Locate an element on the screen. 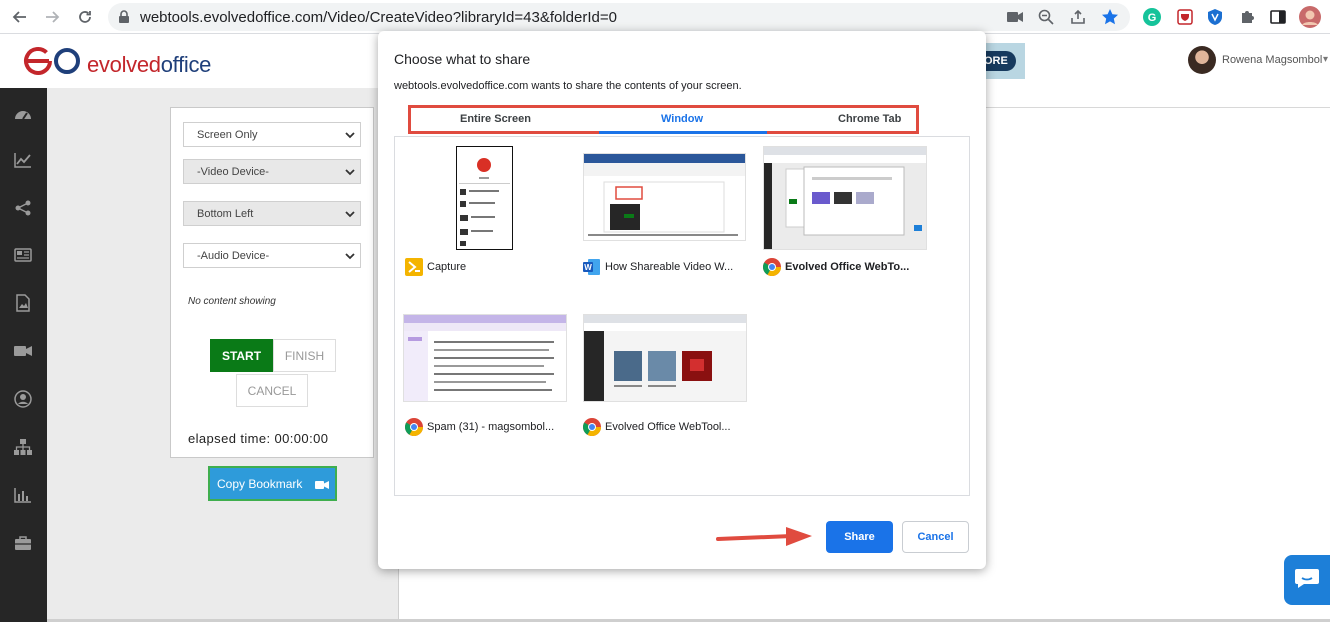  position-select-value: Bottom Left is located at coordinates (225, 214).